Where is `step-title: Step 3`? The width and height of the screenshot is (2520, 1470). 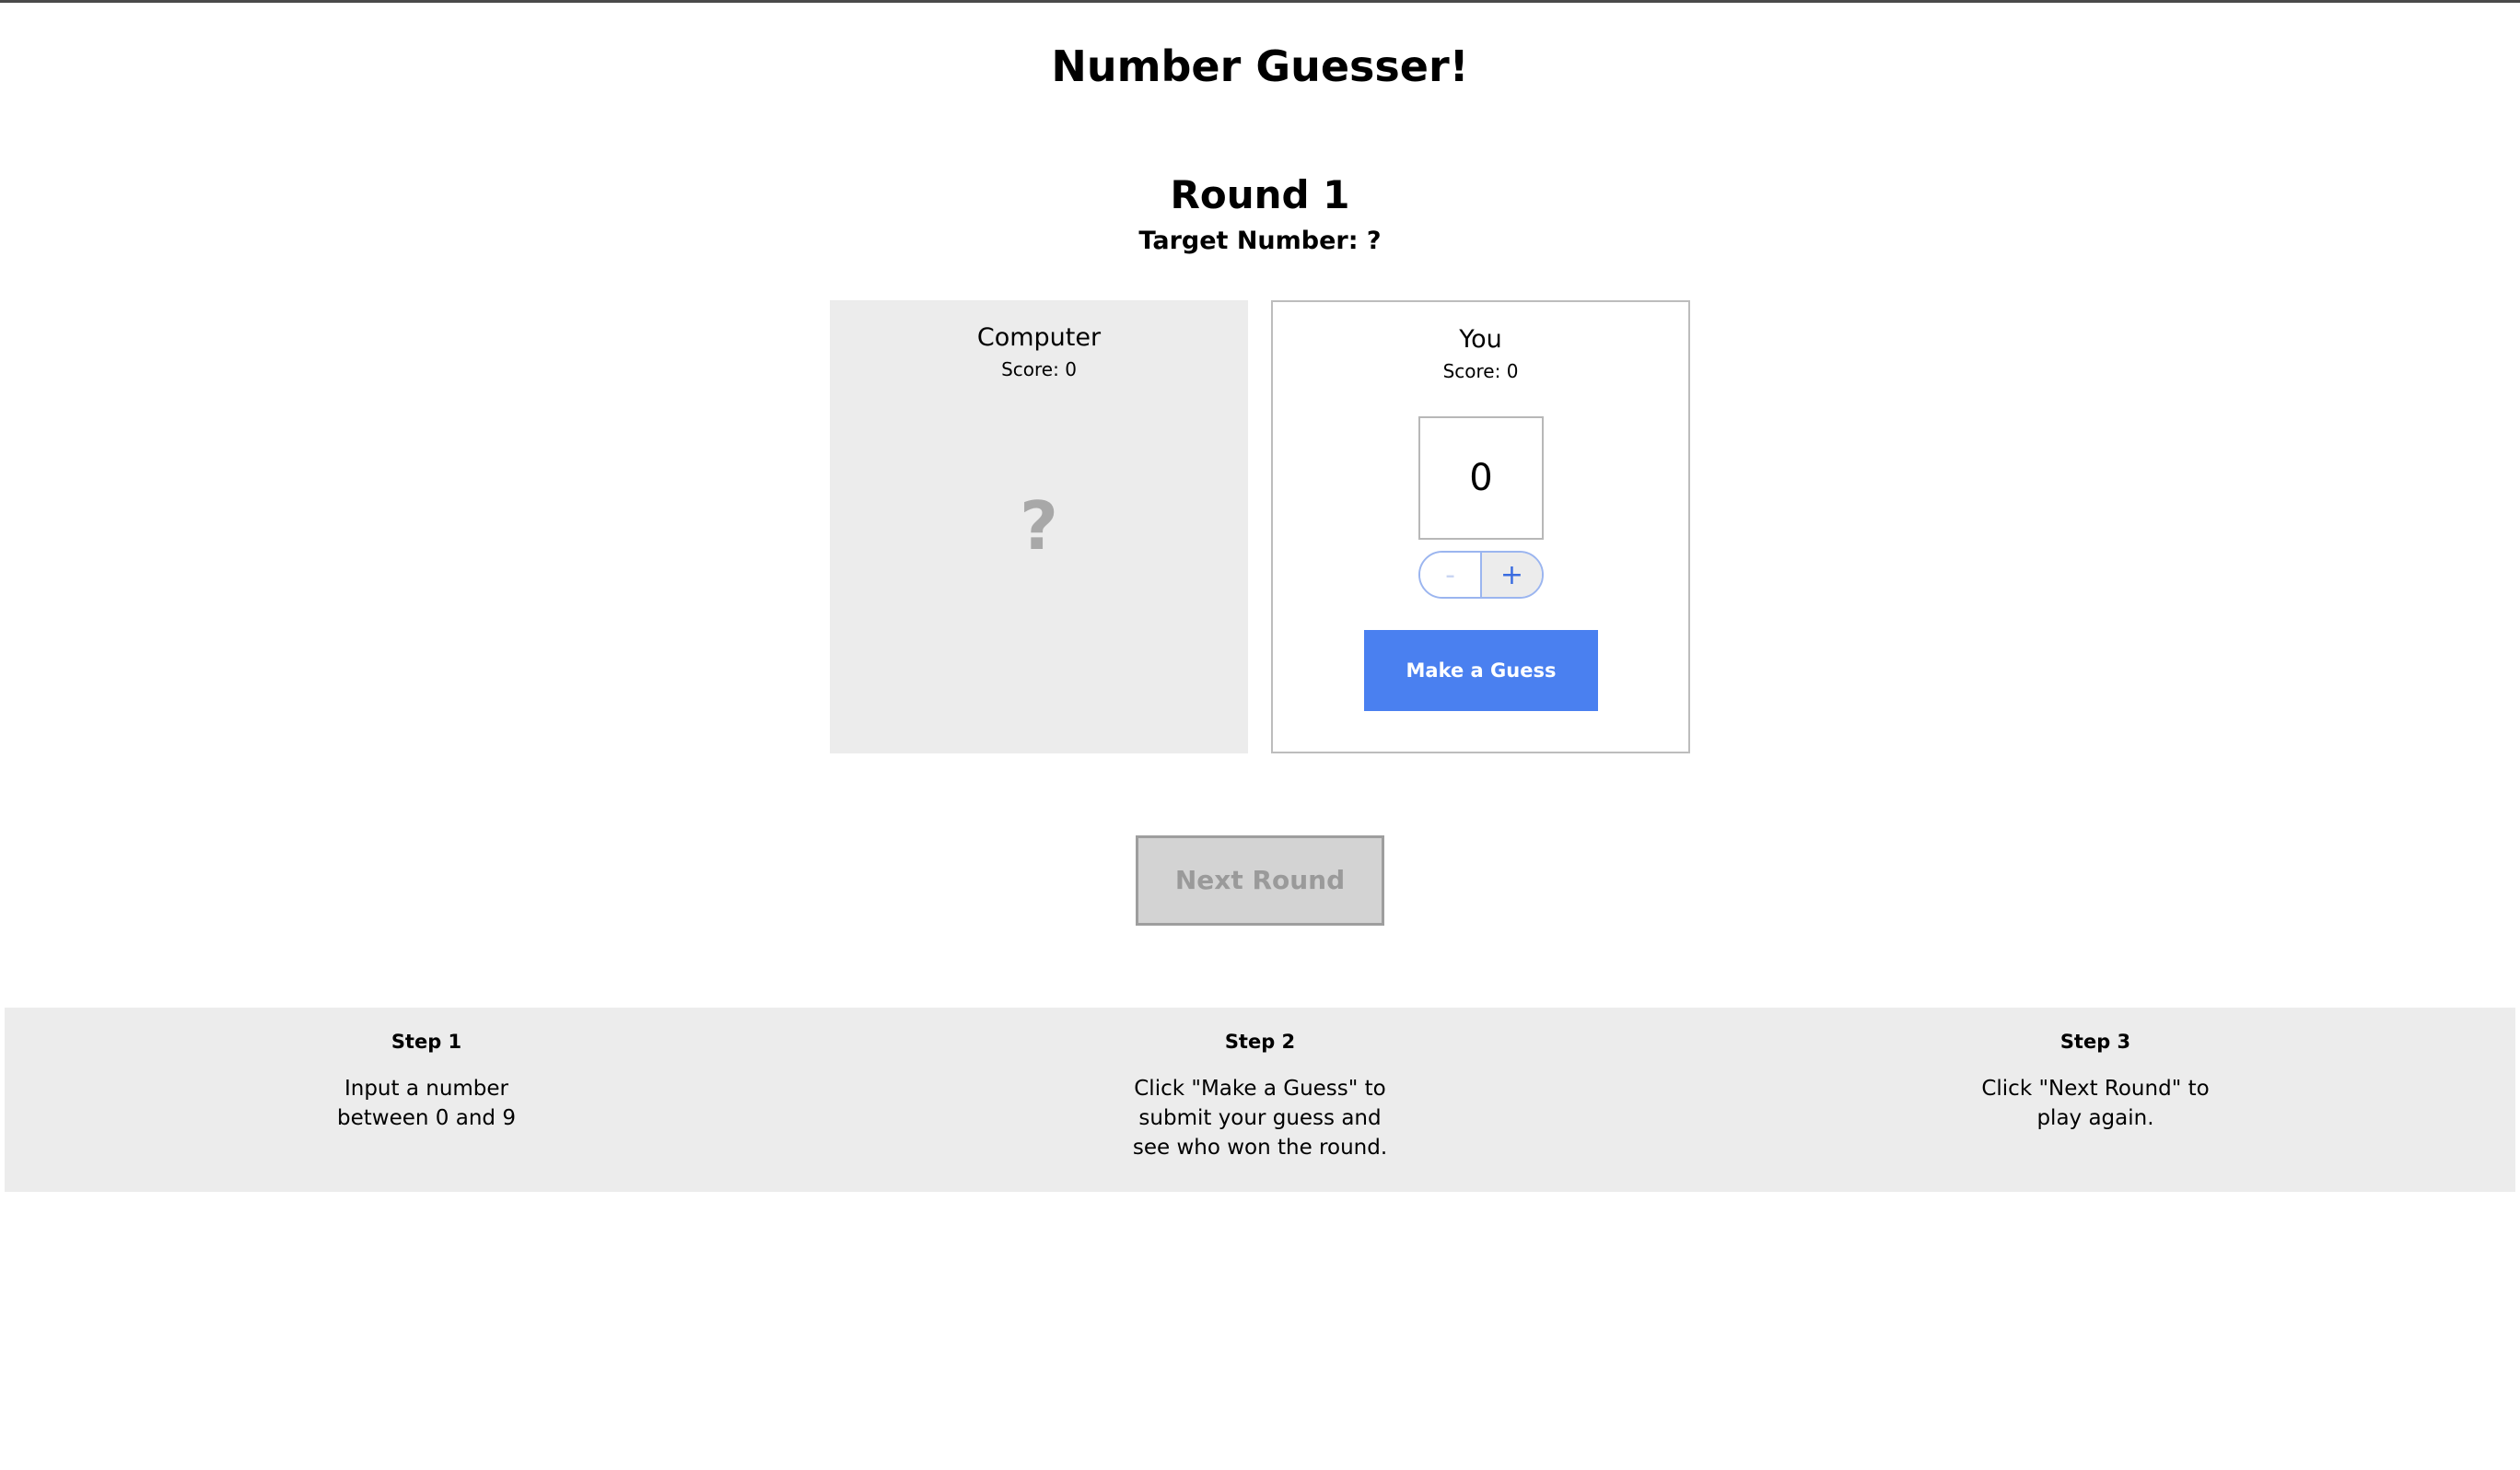 step-title: Step 3 is located at coordinates (2095, 1042).